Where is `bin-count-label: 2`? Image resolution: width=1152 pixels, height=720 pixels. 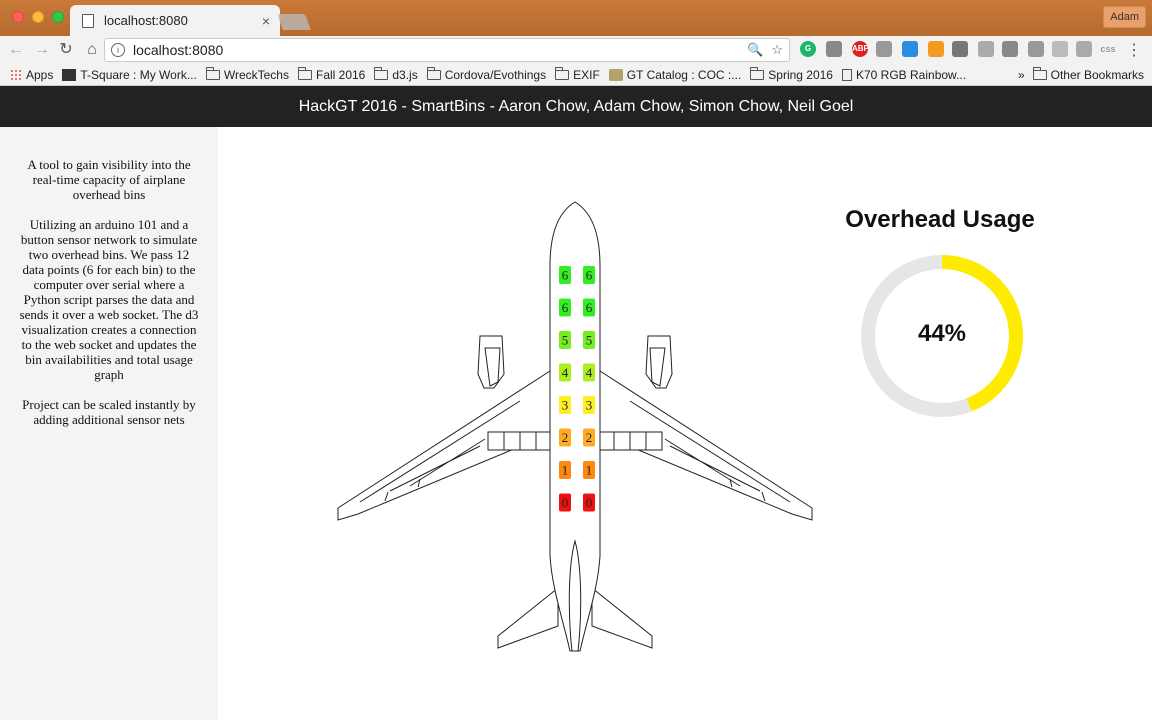 bin-count-label: 2 is located at coordinates (565, 437).